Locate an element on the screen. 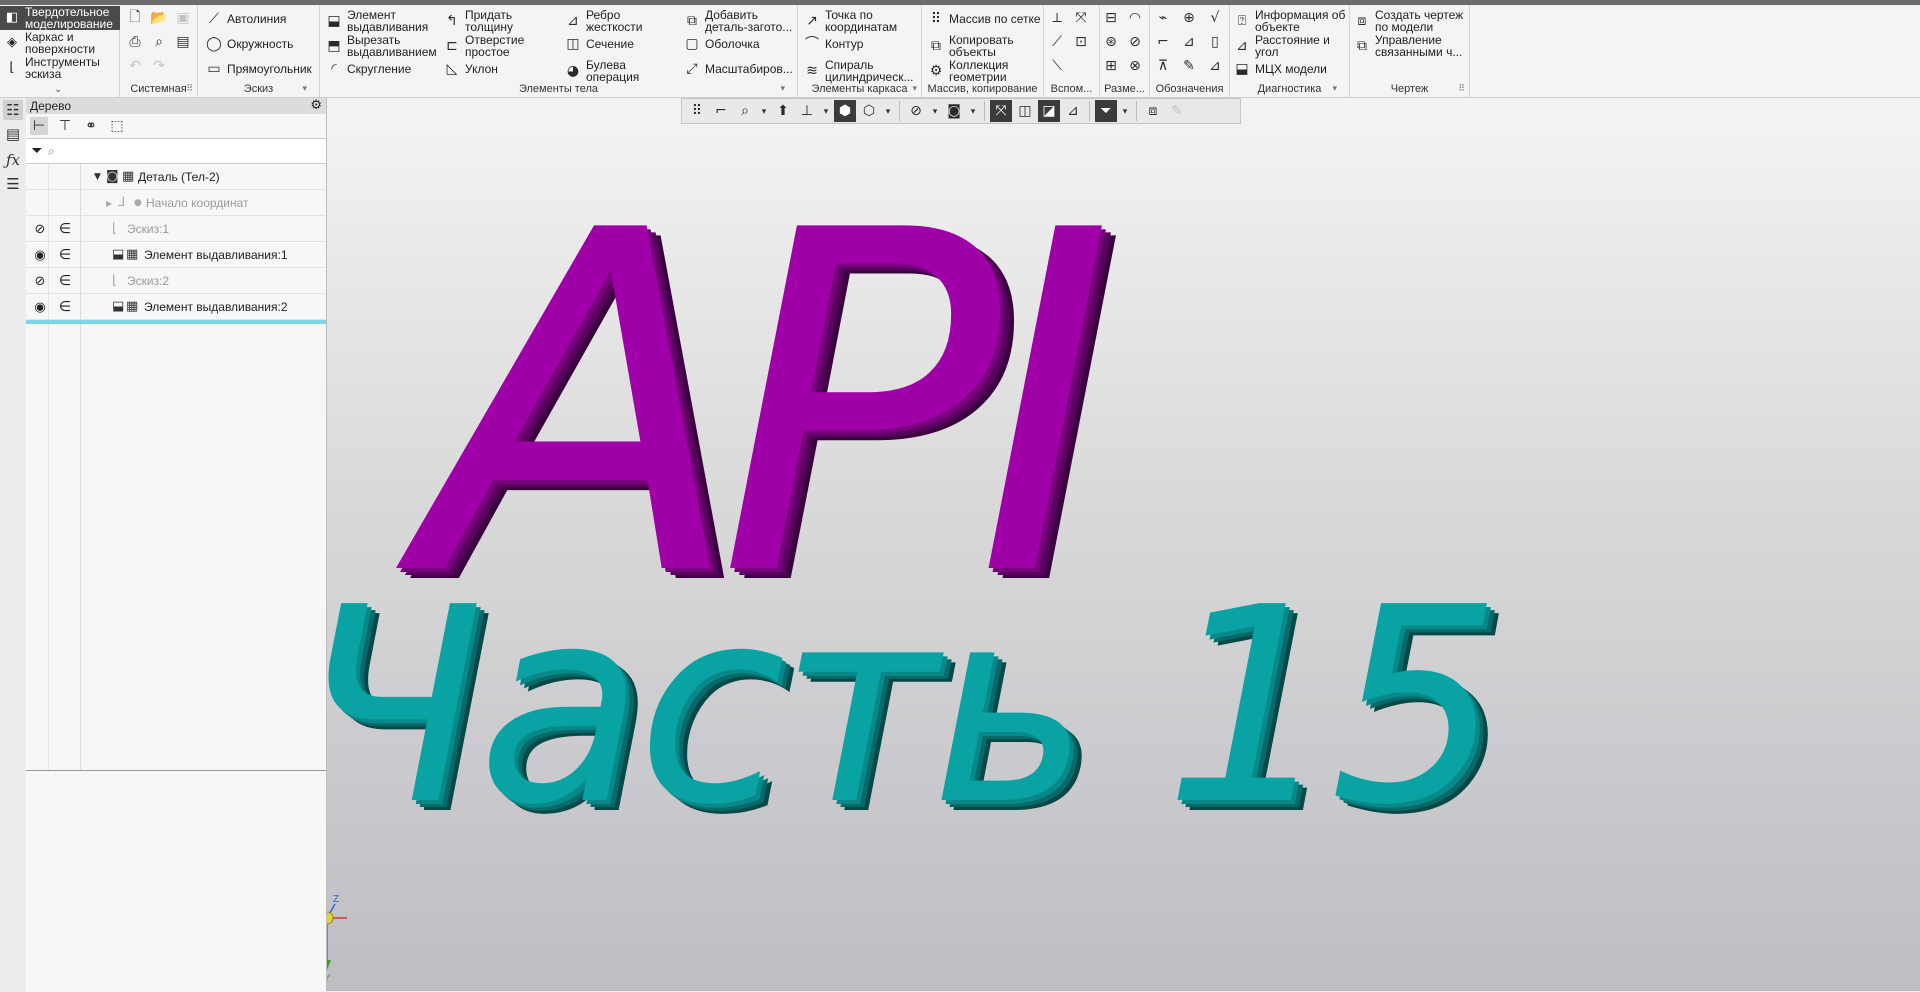  tree-insertion-marker is located at coordinates (176, 322).